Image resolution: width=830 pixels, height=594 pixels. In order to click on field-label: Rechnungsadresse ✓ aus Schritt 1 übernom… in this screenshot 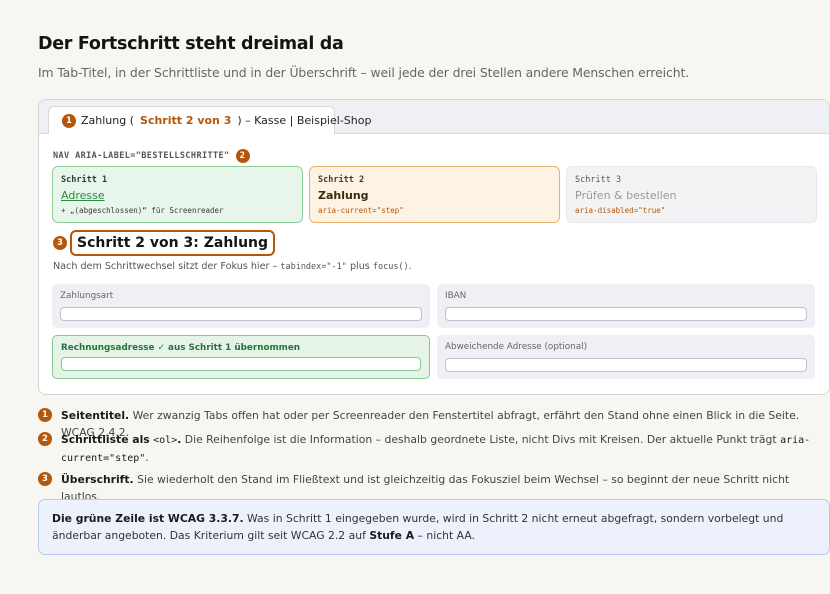, I will do `click(181, 348)`.